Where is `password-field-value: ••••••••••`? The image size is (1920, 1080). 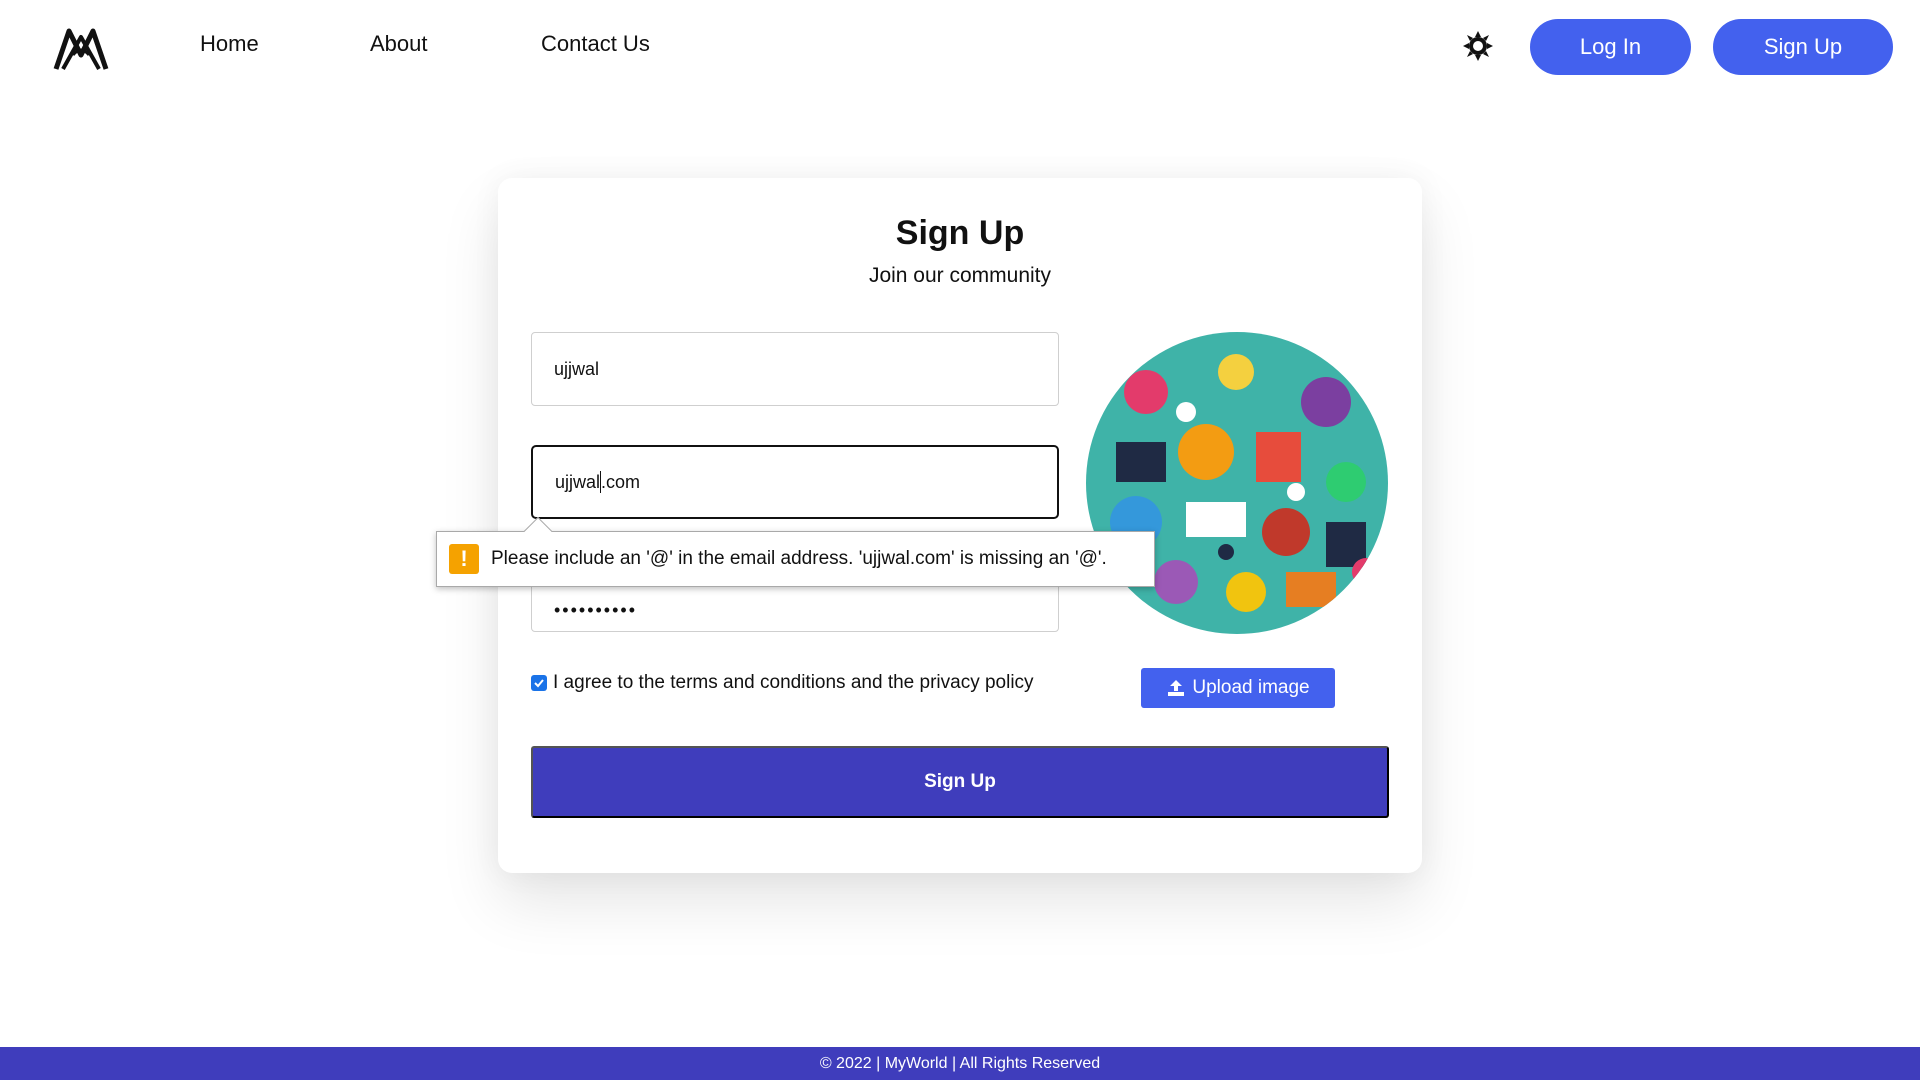
password-field-value: •••••••••• is located at coordinates (596, 609).